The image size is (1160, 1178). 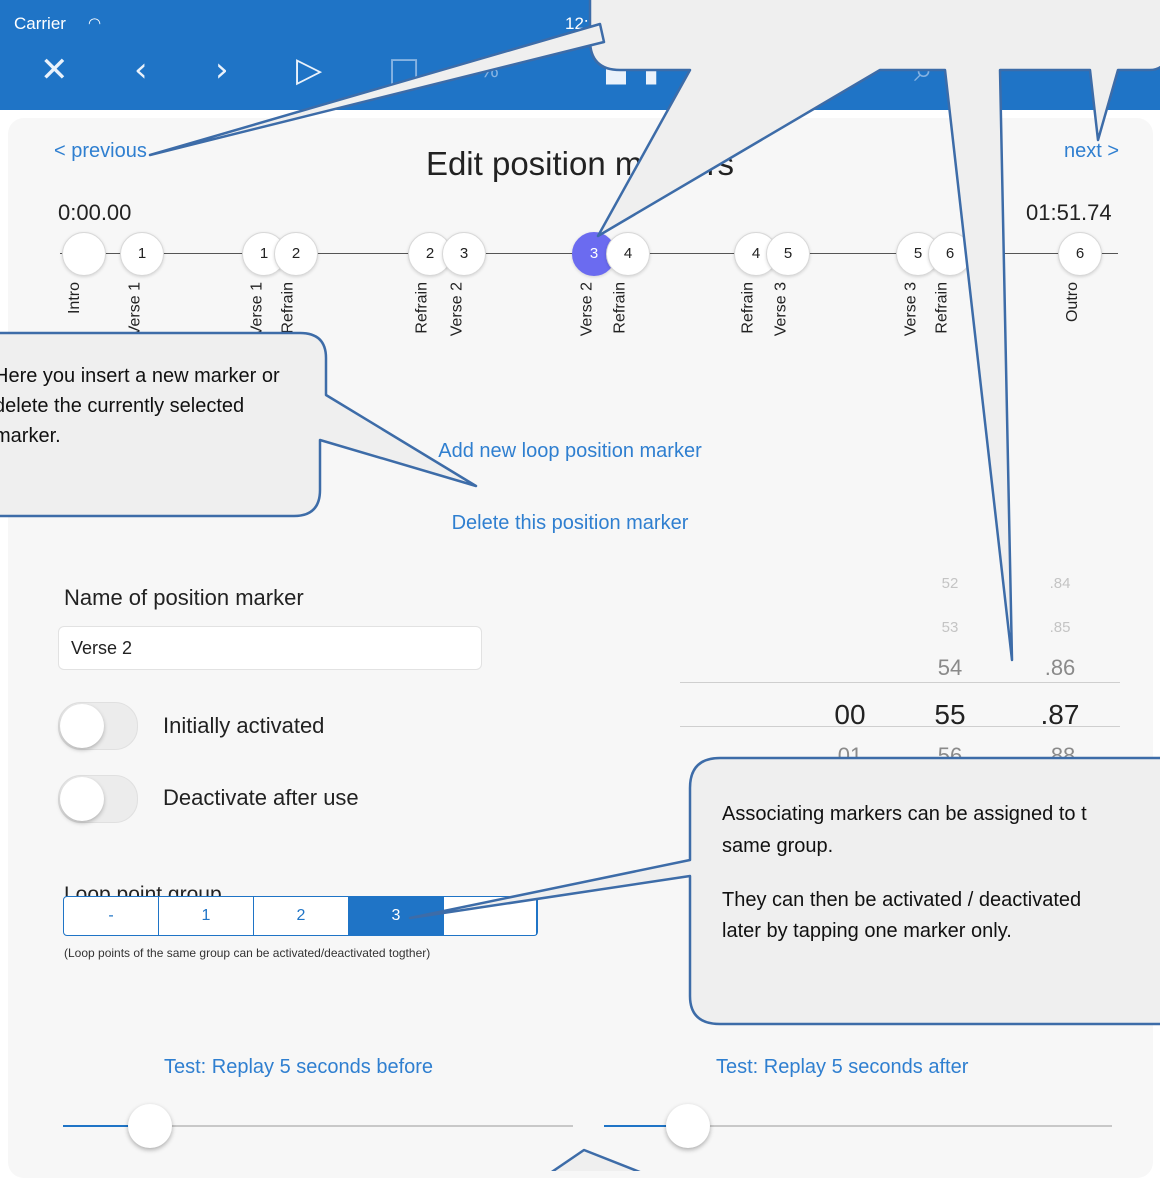 What do you see at coordinates (867, 931) in the screenshot?
I see `group-callout-line4: later by tapping one marker only.` at bounding box center [867, 931].